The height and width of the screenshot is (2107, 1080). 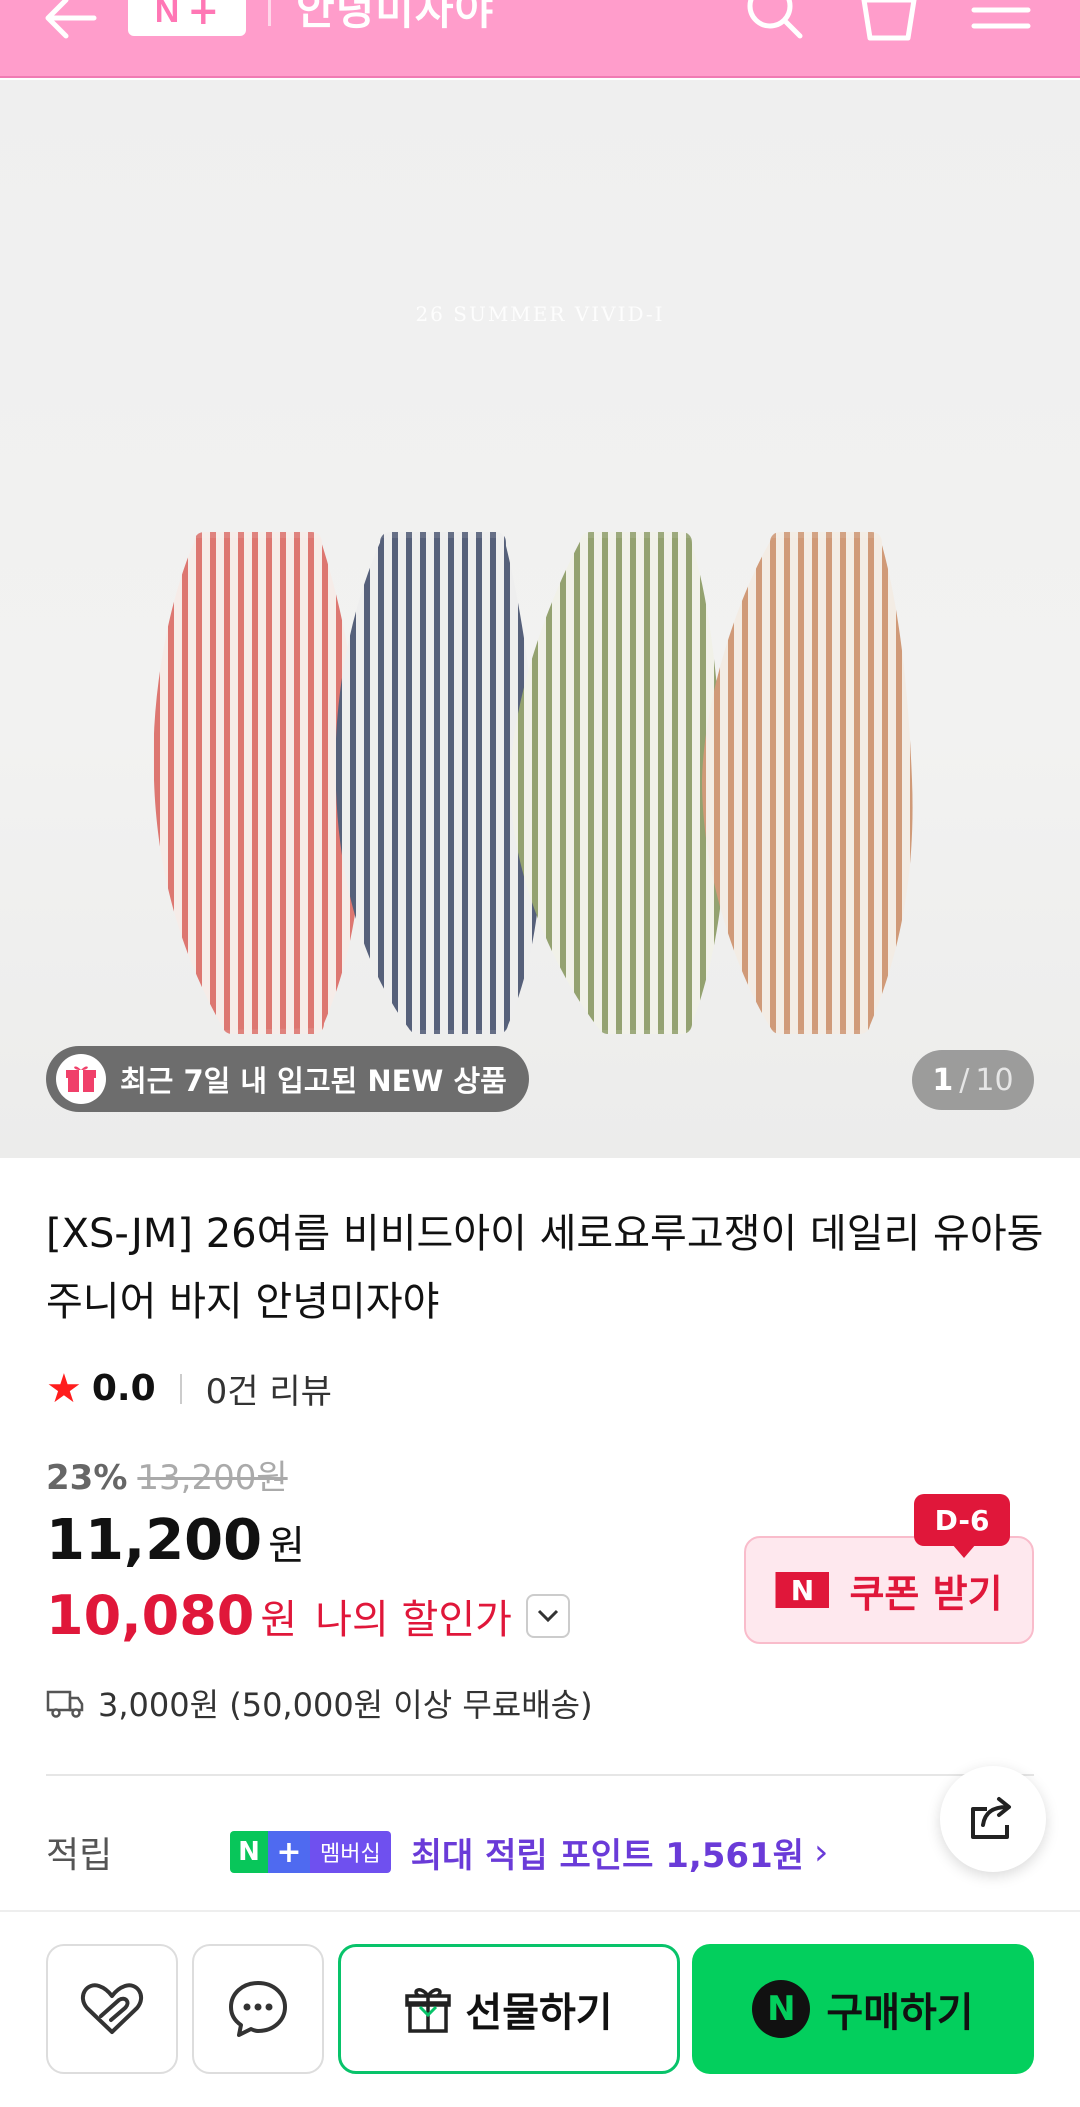 I want to click on max-points-text: 최대 적립 포인트 1,561원, so click(x=607, y=1855).